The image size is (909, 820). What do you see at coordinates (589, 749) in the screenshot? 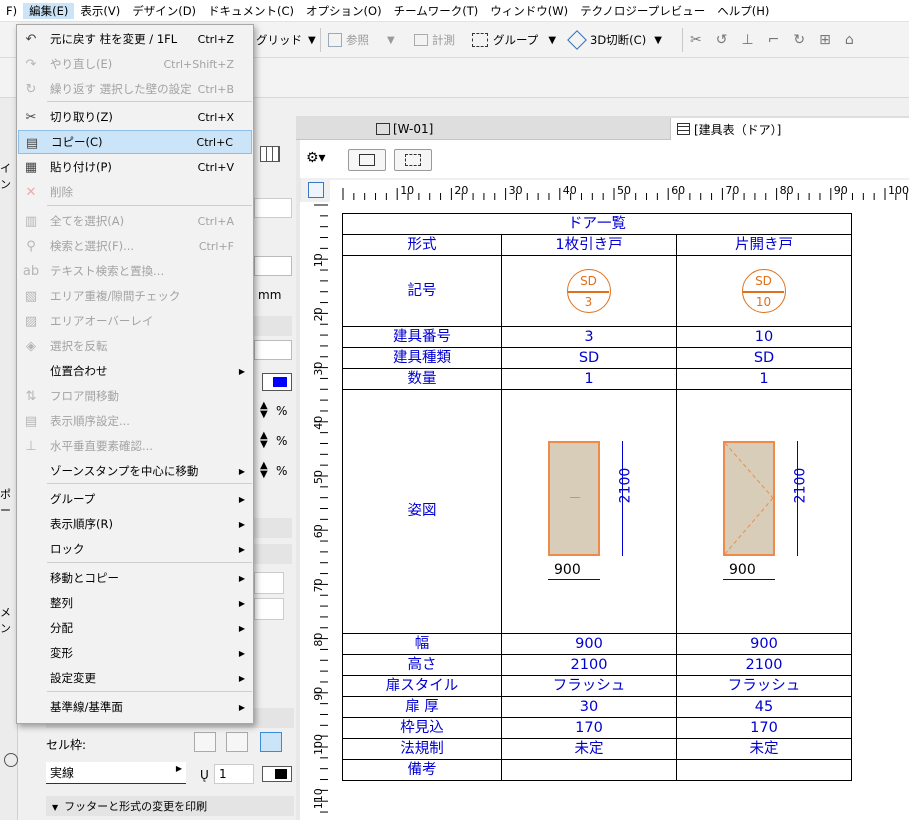
I see `table-cell: 未定` at bounding box center [589, 749].